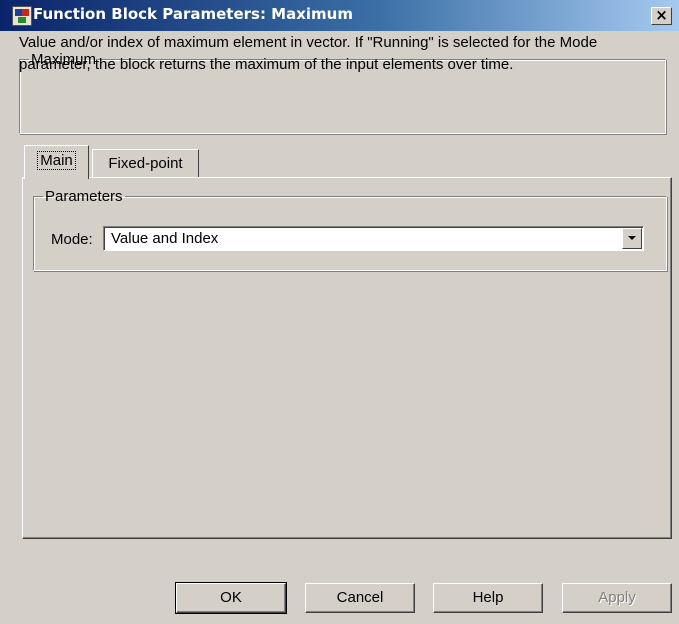  I want to click on tab-fixed-point: Fixed-point, so click(145, 163).